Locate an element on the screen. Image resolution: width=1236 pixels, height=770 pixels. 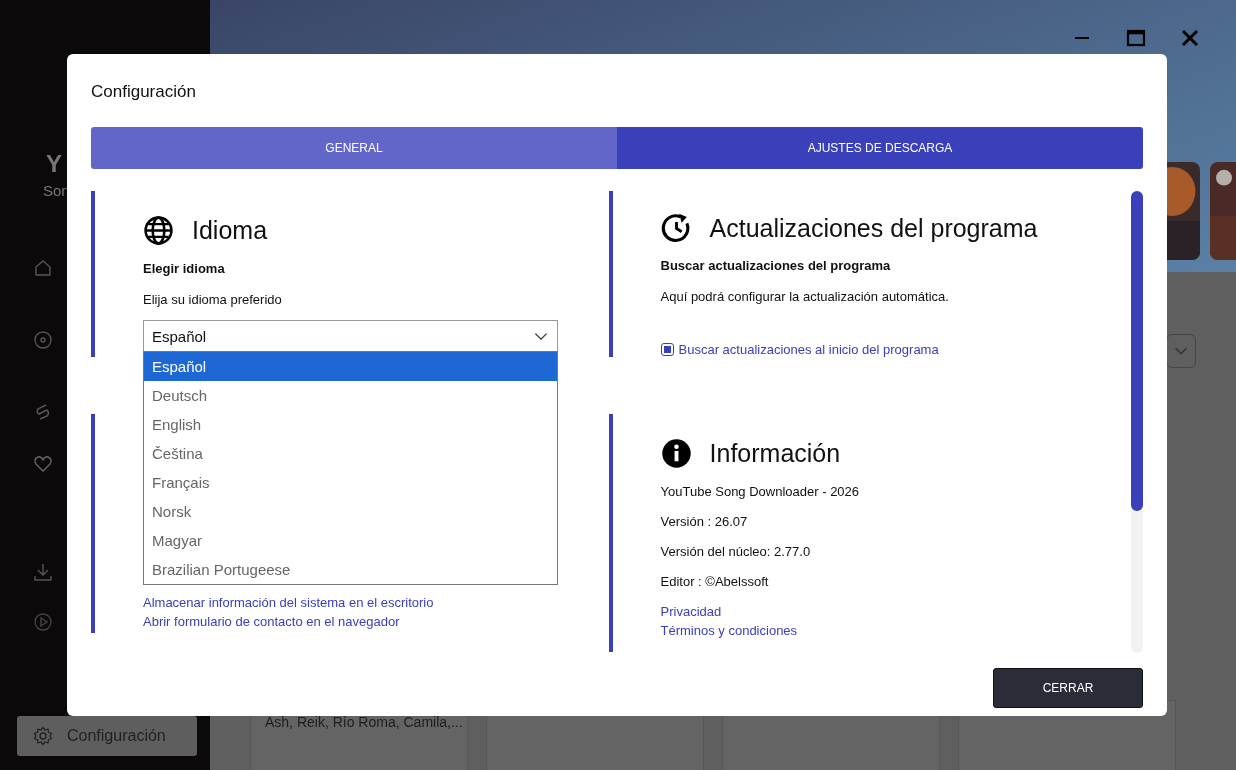
language-option: Norsk is located at coordinates (350, 511).